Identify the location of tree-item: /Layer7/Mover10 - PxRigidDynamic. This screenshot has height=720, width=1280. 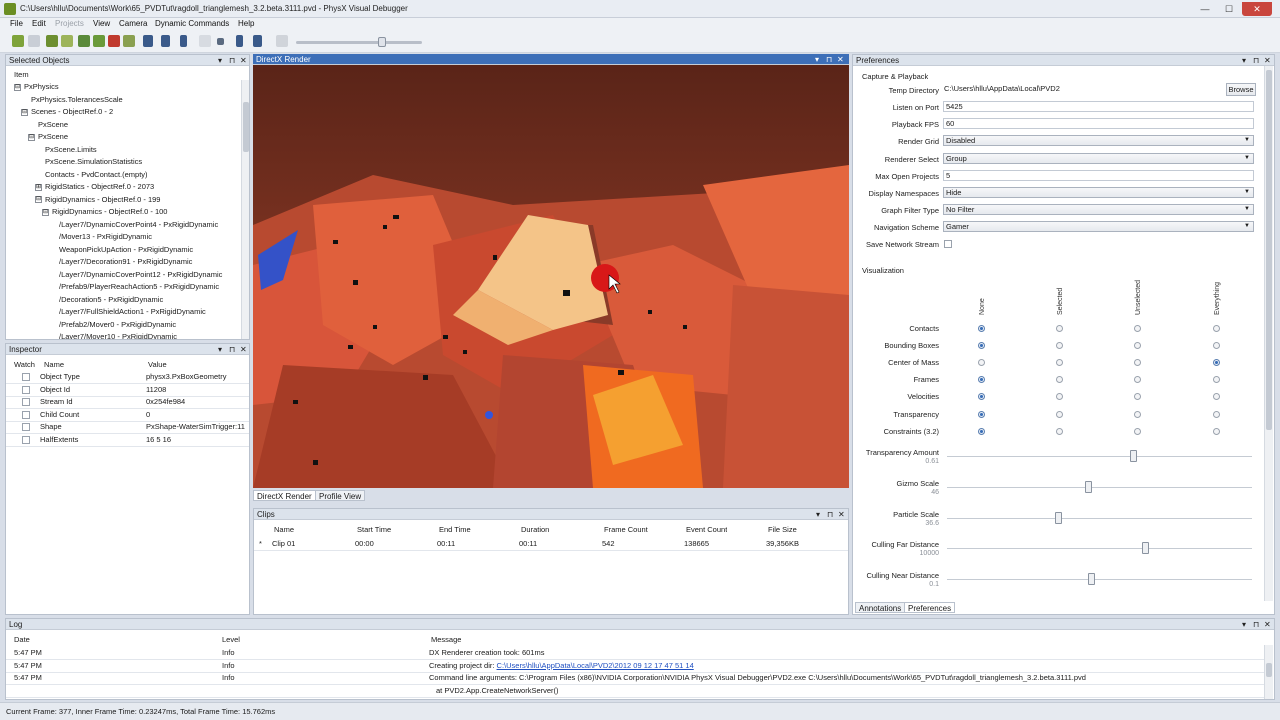
(113, 335).